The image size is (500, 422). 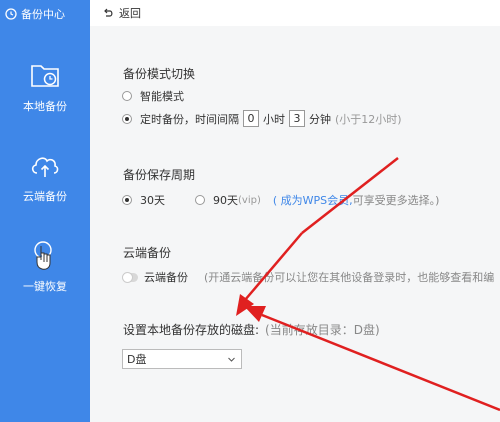 What do you see at coordinates (274, 119) in the screenshot?
I see `hours-unit: 小时` at bounding box center [274, 119].